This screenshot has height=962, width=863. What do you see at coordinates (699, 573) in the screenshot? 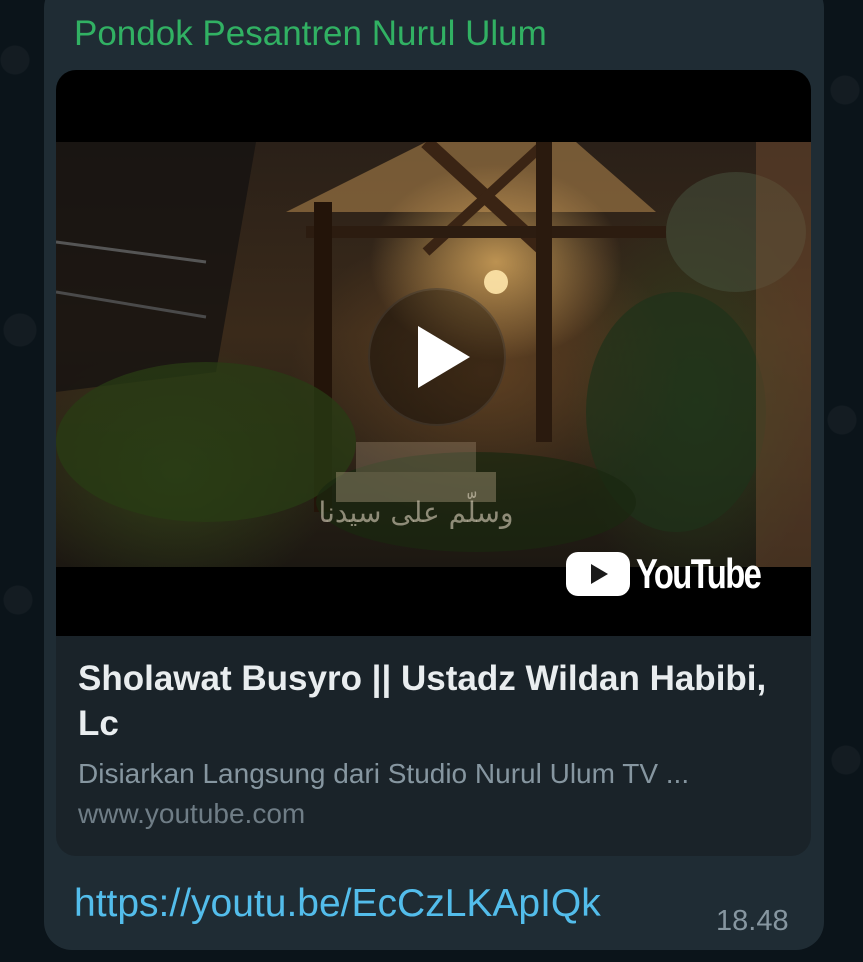
I see `youtube-wordmark: YouTube` at bounding box center [699, 573].